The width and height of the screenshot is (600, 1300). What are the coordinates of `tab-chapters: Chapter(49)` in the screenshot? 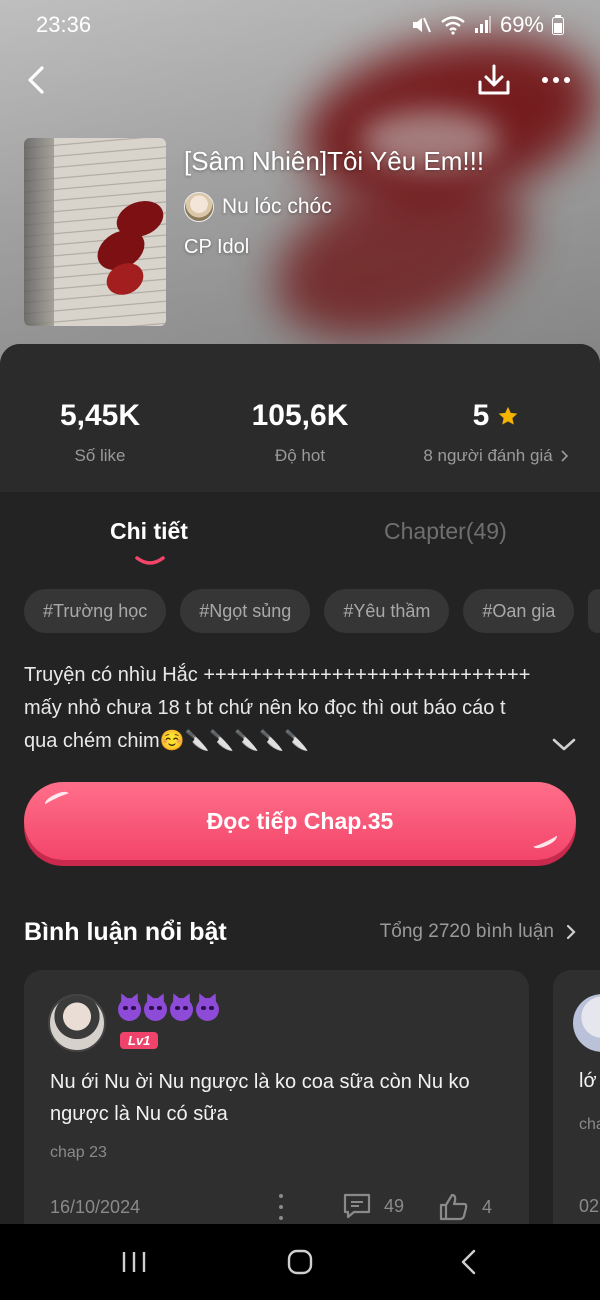 It's located at (445, 531).